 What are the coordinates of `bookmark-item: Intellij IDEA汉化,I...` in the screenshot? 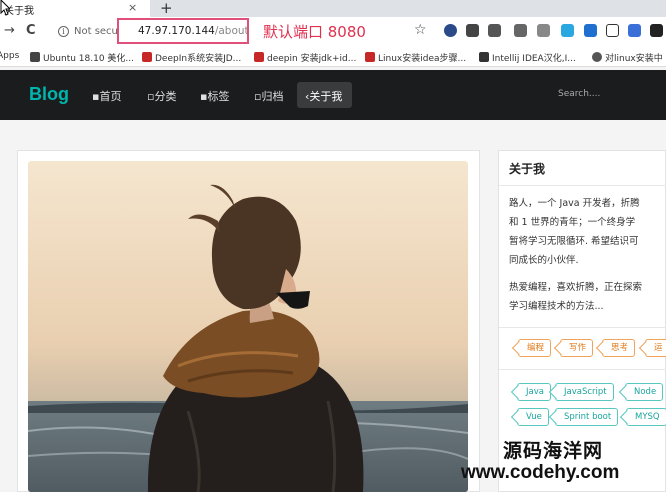 It's located at (527, 57).